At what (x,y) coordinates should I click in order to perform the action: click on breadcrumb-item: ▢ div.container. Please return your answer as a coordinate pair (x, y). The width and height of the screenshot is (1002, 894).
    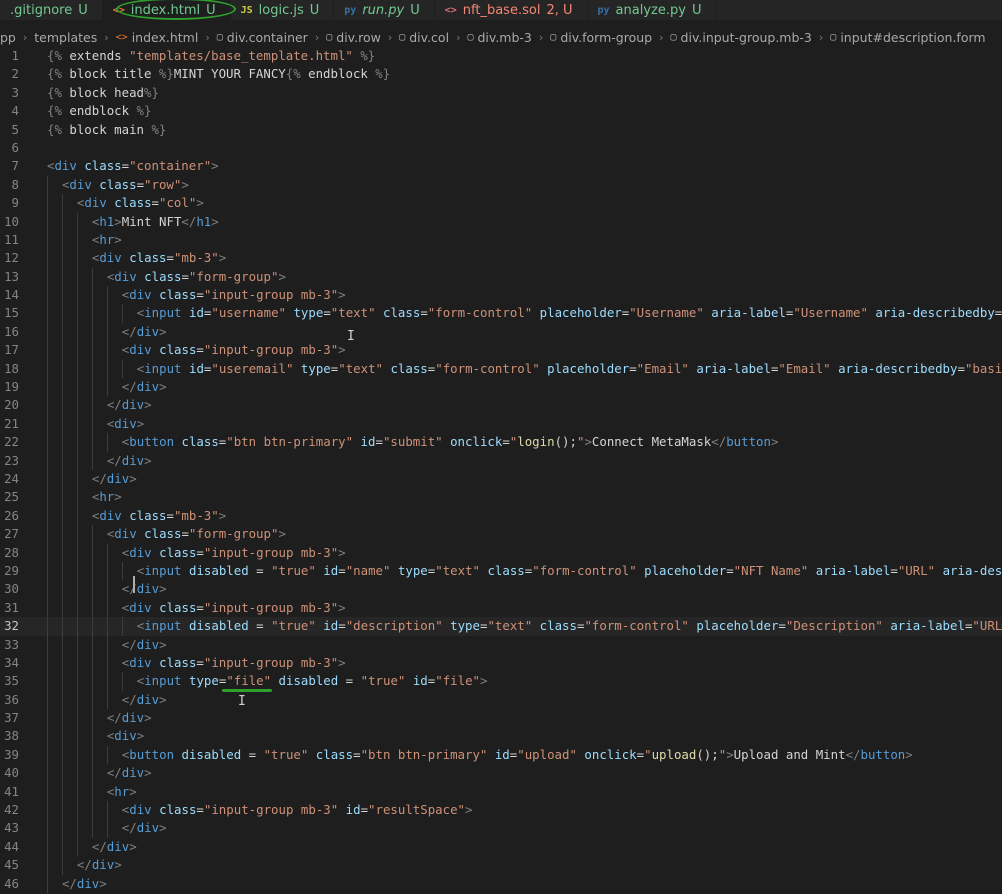
    Looking at the image, I should click on (262, 37).